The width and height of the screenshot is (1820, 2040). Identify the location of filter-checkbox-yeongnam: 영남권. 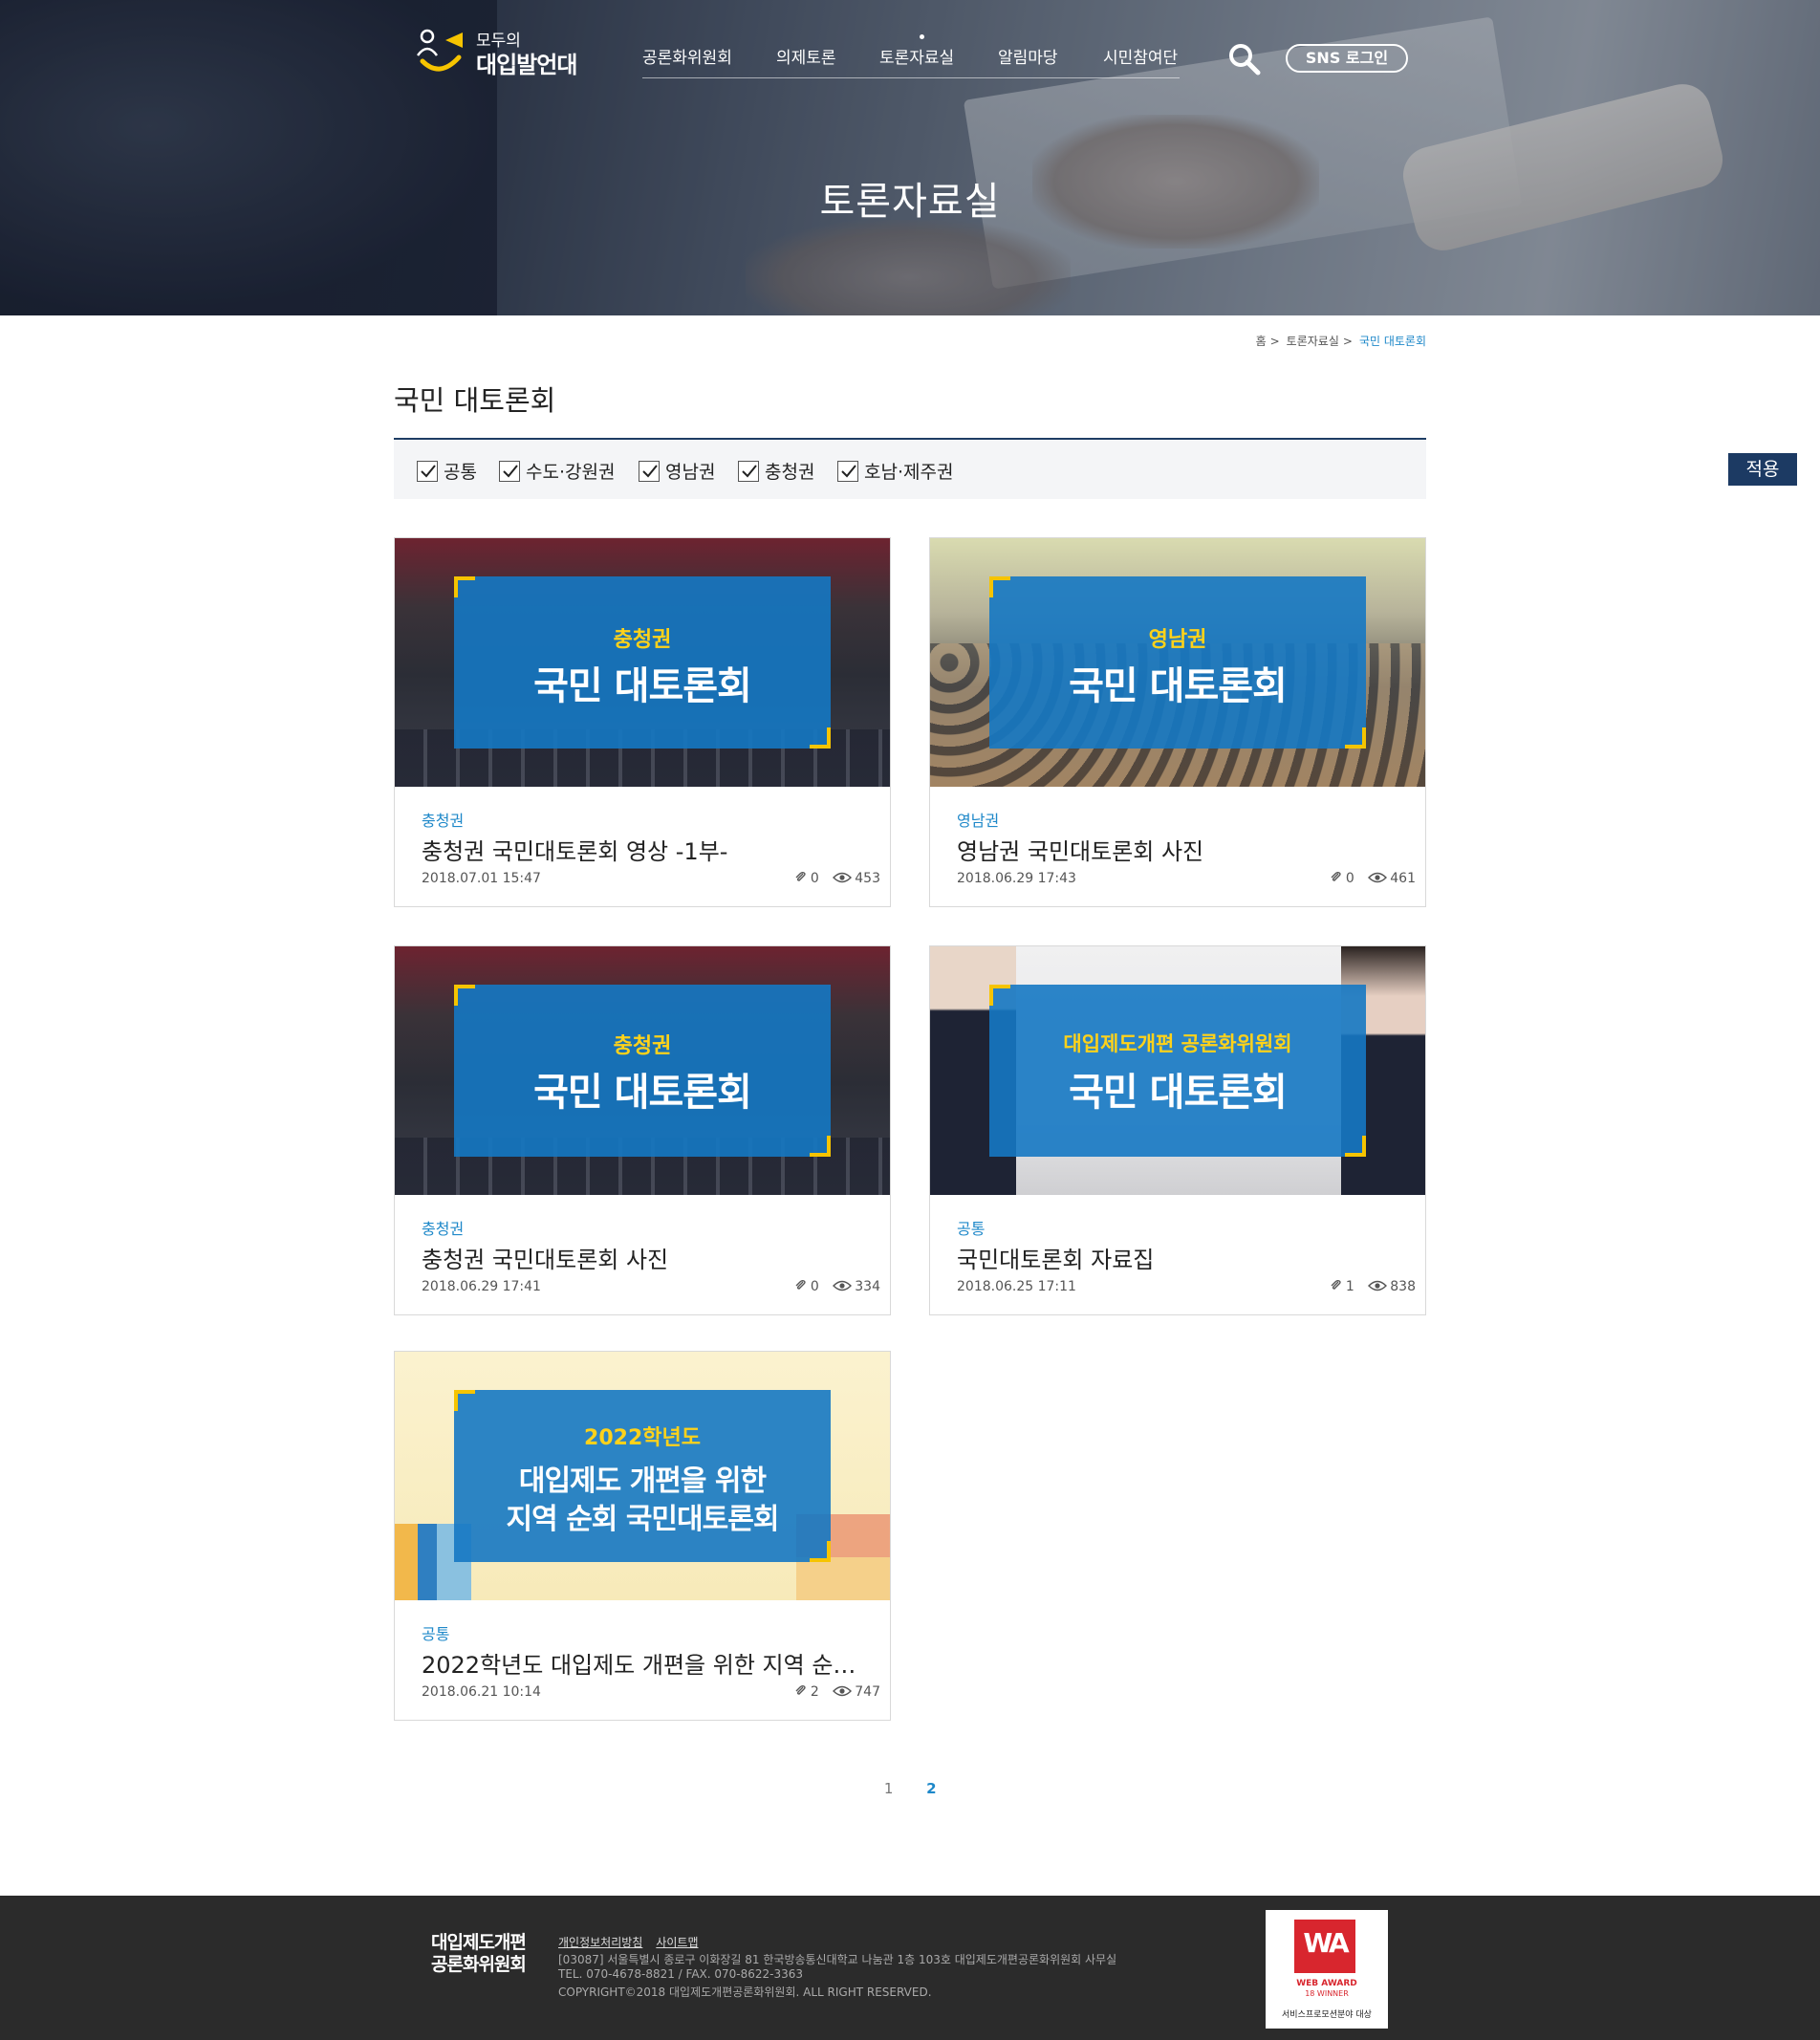
(678, 470).